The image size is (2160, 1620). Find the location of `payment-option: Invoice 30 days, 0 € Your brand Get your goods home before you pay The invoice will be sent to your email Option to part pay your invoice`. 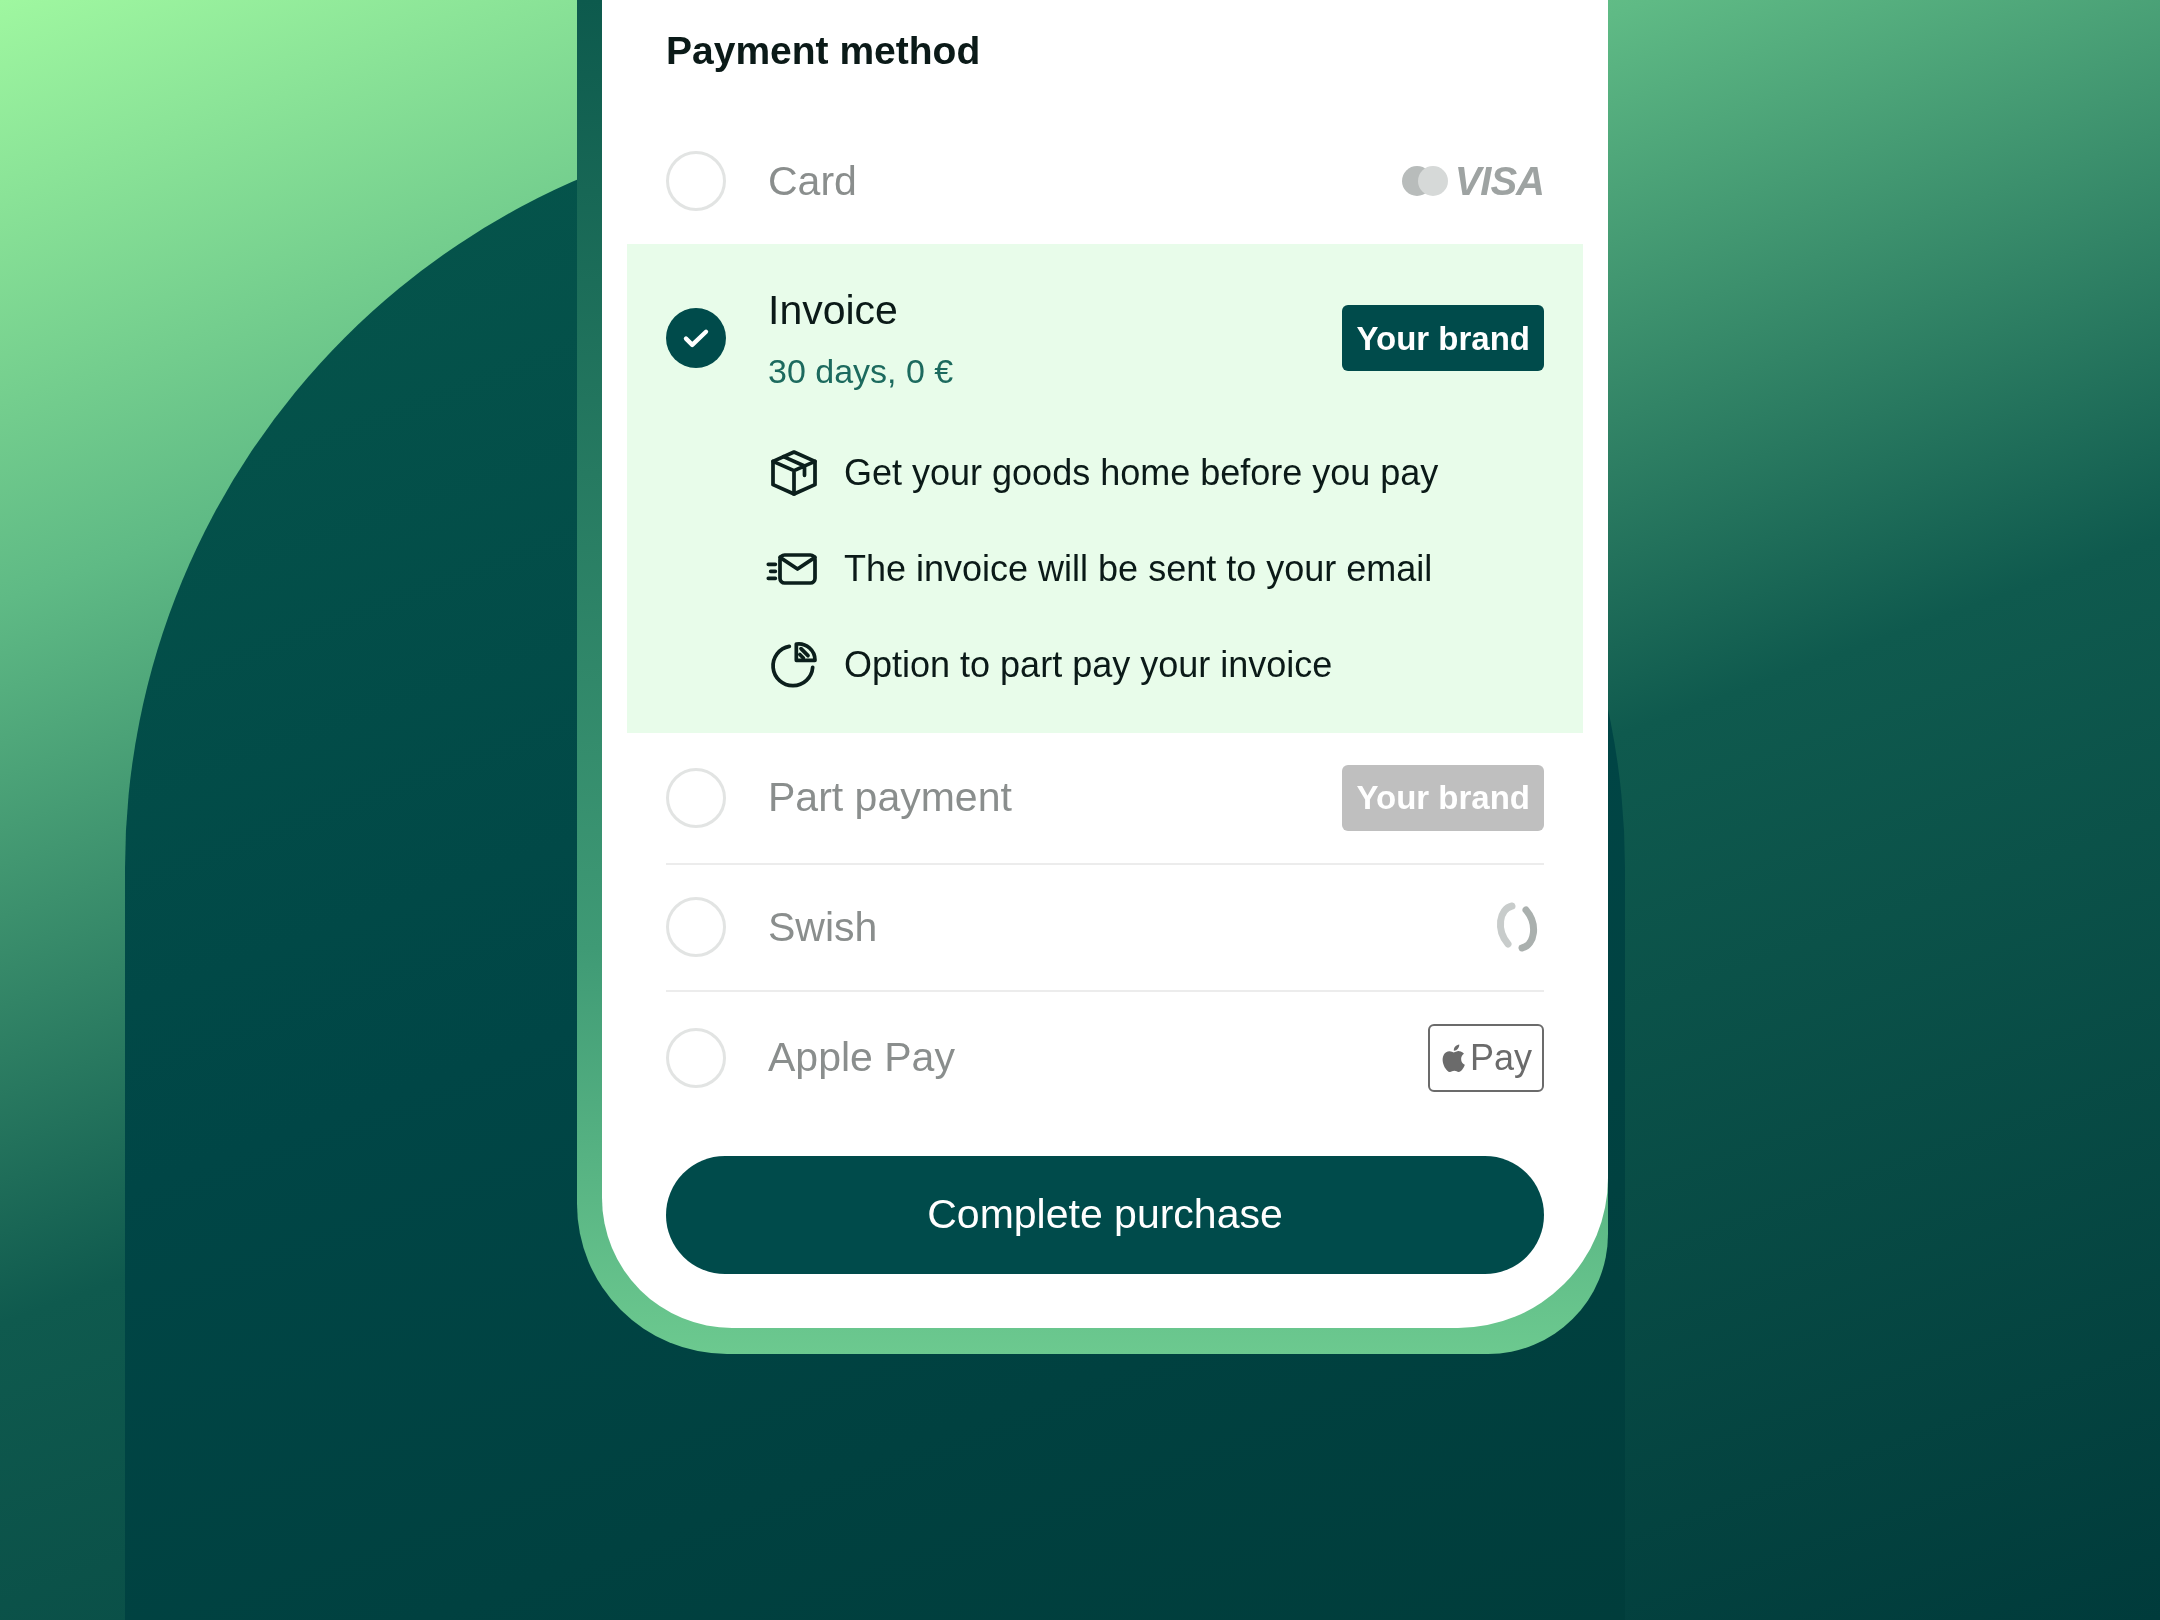

payment-option: Invoice 30 days, 0 € Your brand Get your goods home before you pay The invoice will be sent to your email Option to part pay your invoice is located at coordinates (1105, 488).